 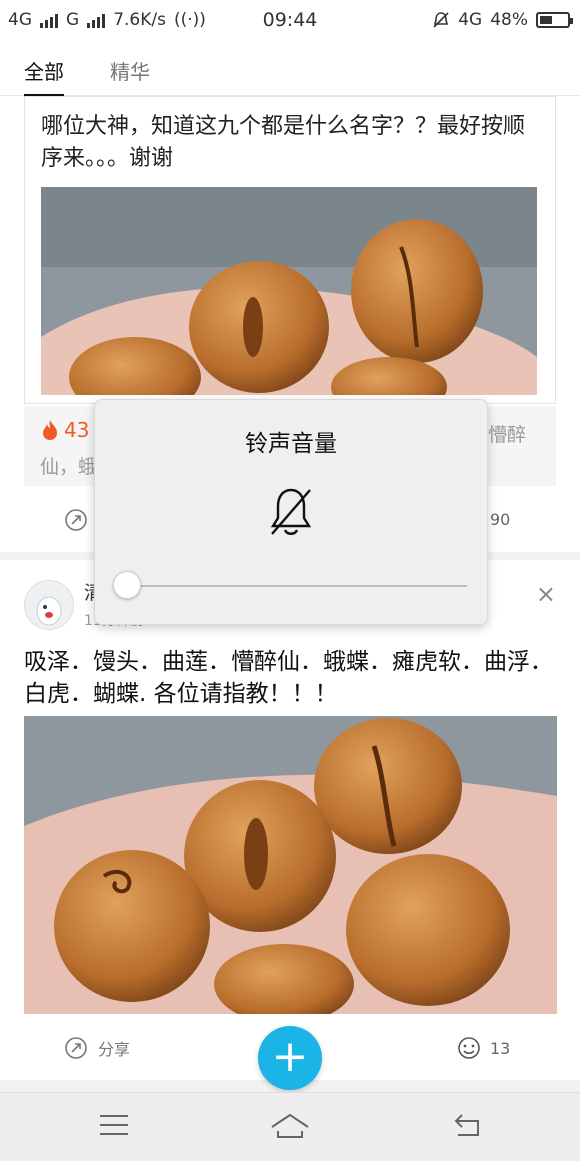 I want to click on fire-icon, so click(x=50, y=430).